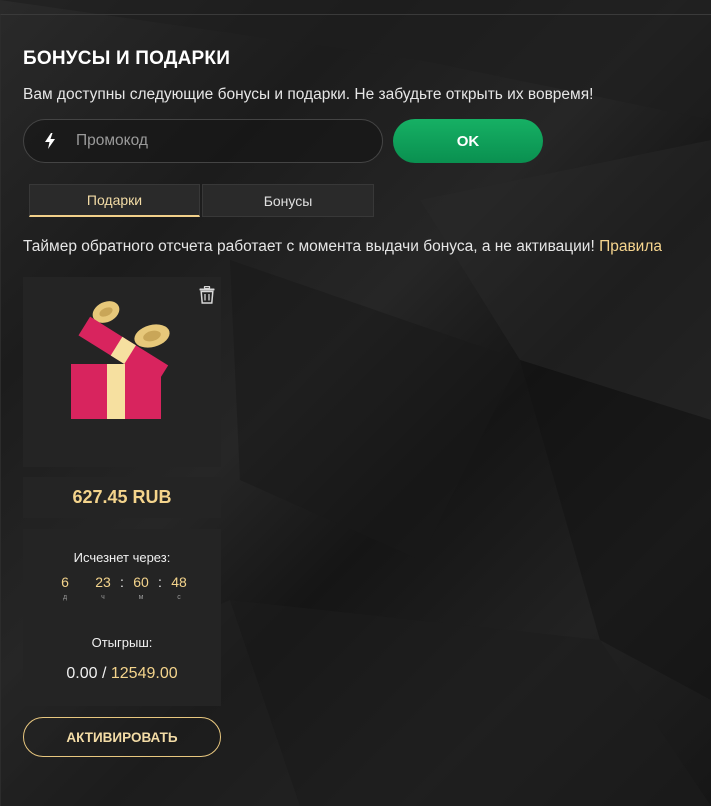 This screenshot has height=806, width=711. What do you see at coordinates (144, 673) in the screenshot?
I see `wager-target: 12549.00` at bounding box center [144, 673].